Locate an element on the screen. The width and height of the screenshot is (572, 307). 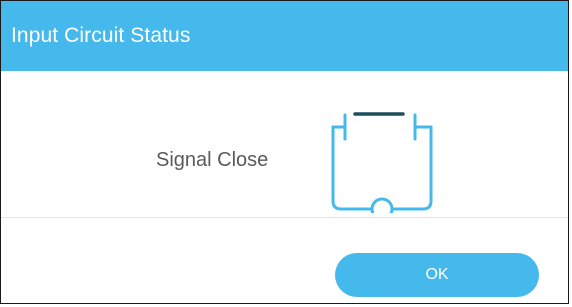
ok-button: OK is located at coordinates (437, 275).